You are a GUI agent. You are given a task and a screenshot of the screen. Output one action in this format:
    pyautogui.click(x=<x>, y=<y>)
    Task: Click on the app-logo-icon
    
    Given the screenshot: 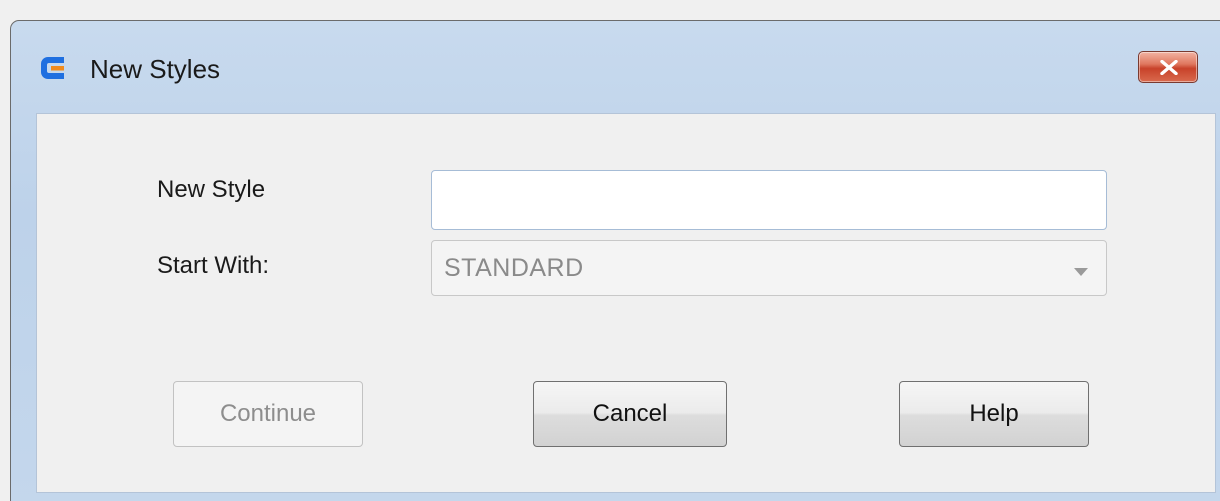 What is the action you would take?
    pyautogui.click(x=53, y=68)
    